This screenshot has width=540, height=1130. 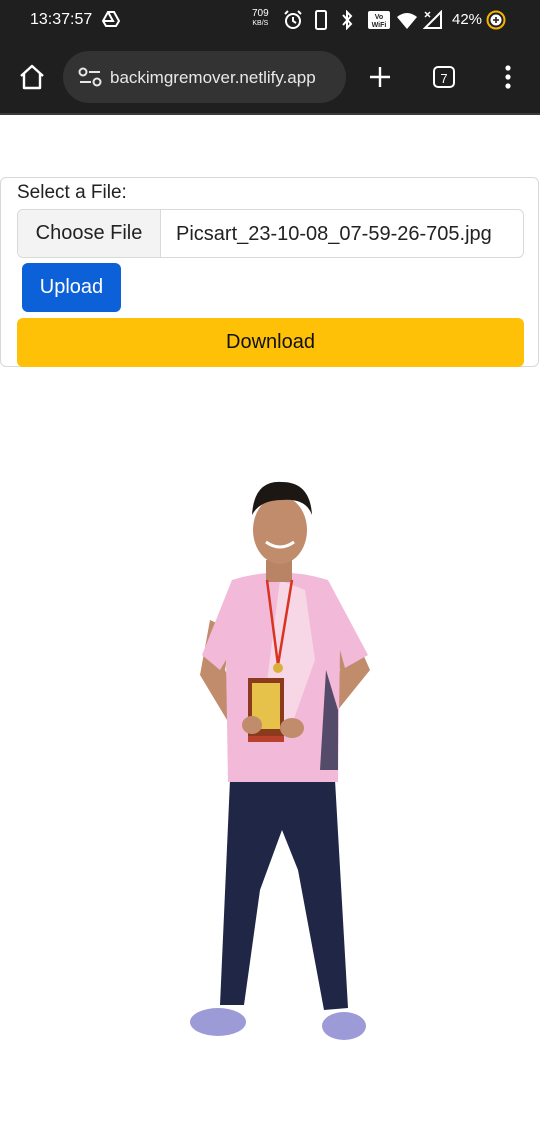 I want to click on signal-icon, so click(x=432, y=19).